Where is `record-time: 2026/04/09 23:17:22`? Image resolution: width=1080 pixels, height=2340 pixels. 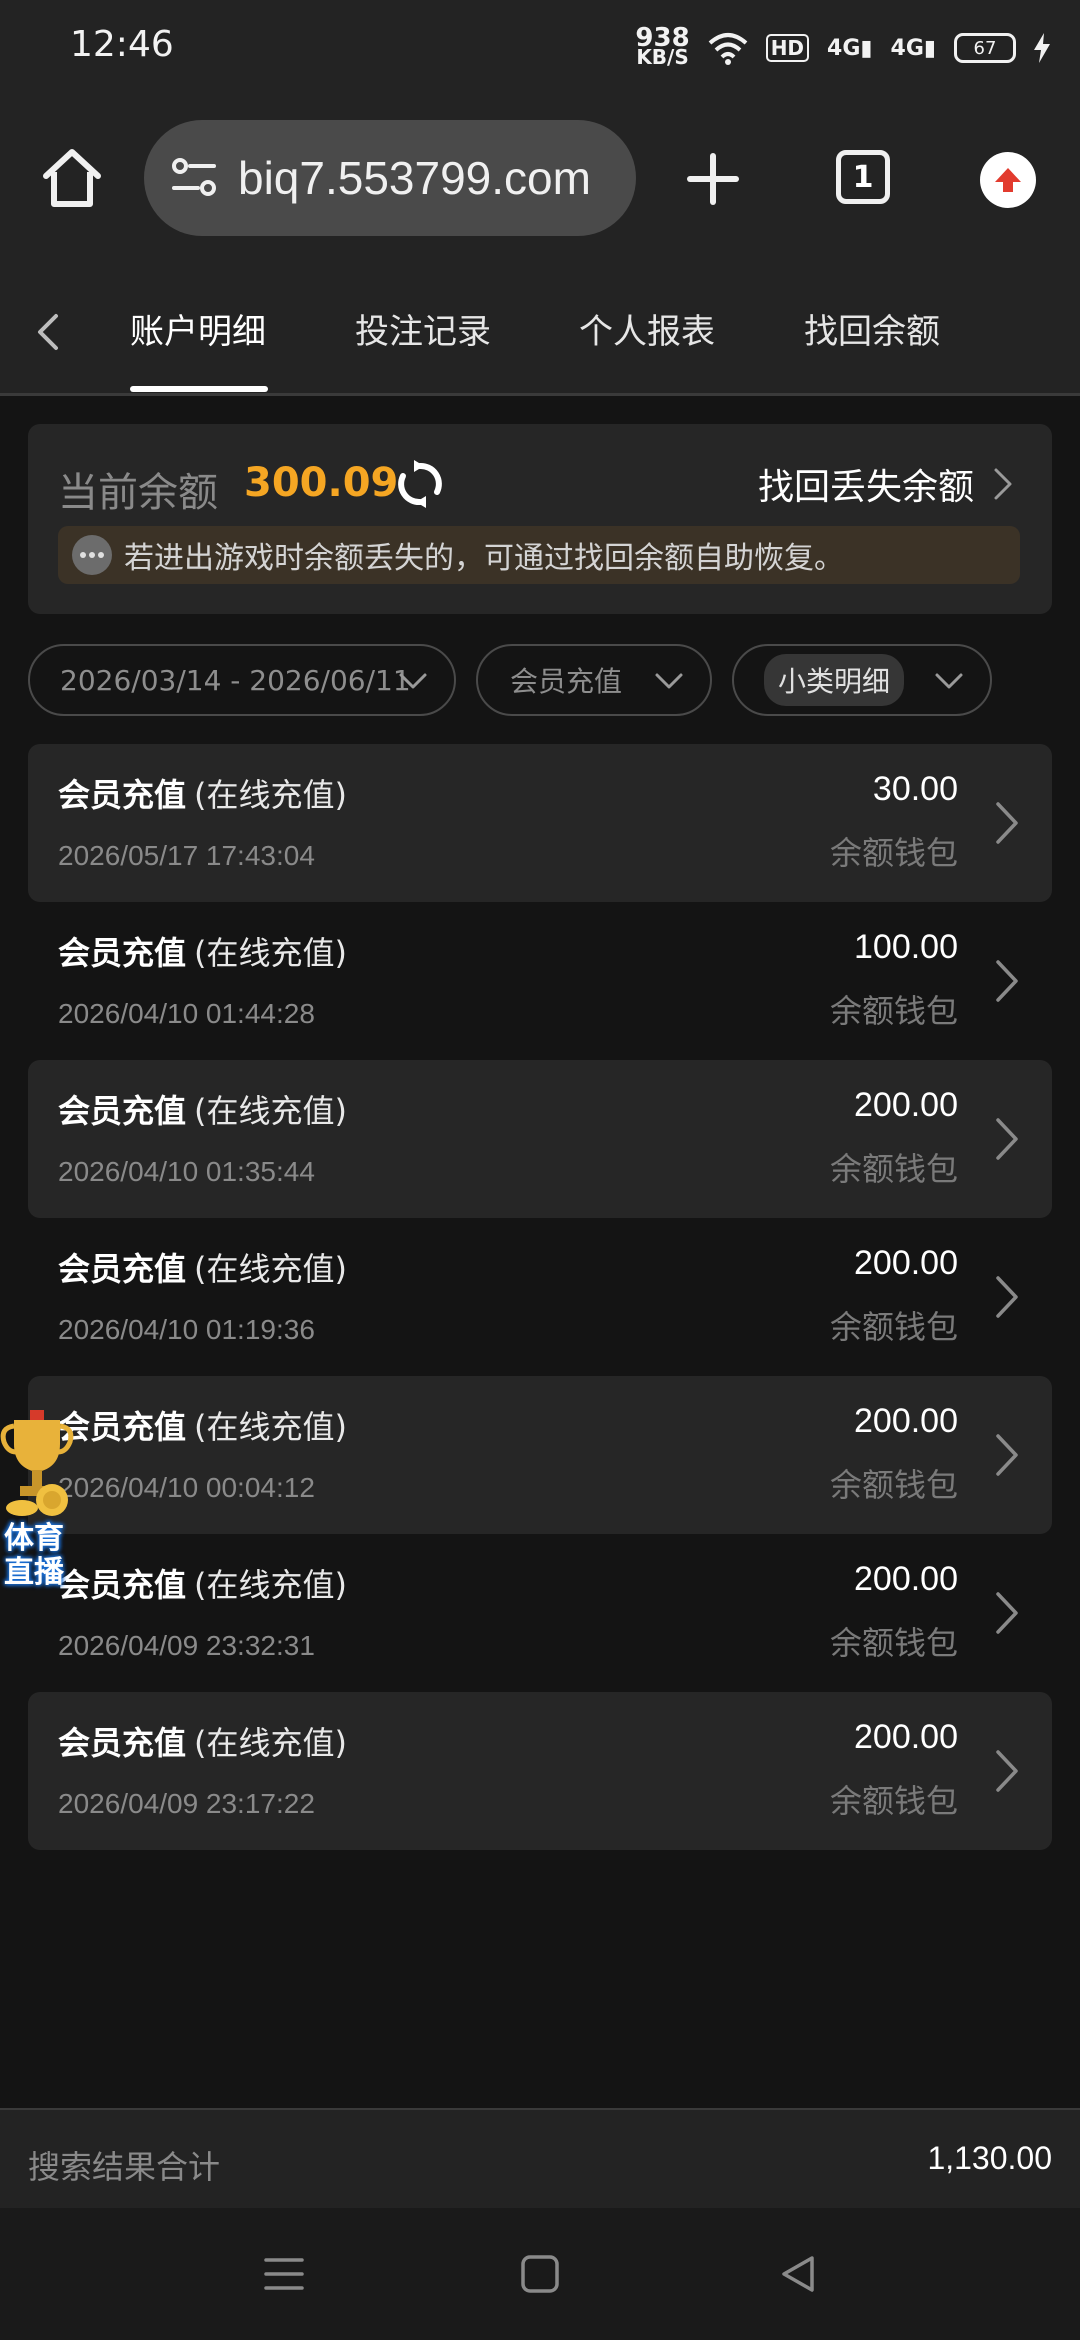 record-time: 2026/04/09 23:17:22 is located at coordinates (186, 1803).